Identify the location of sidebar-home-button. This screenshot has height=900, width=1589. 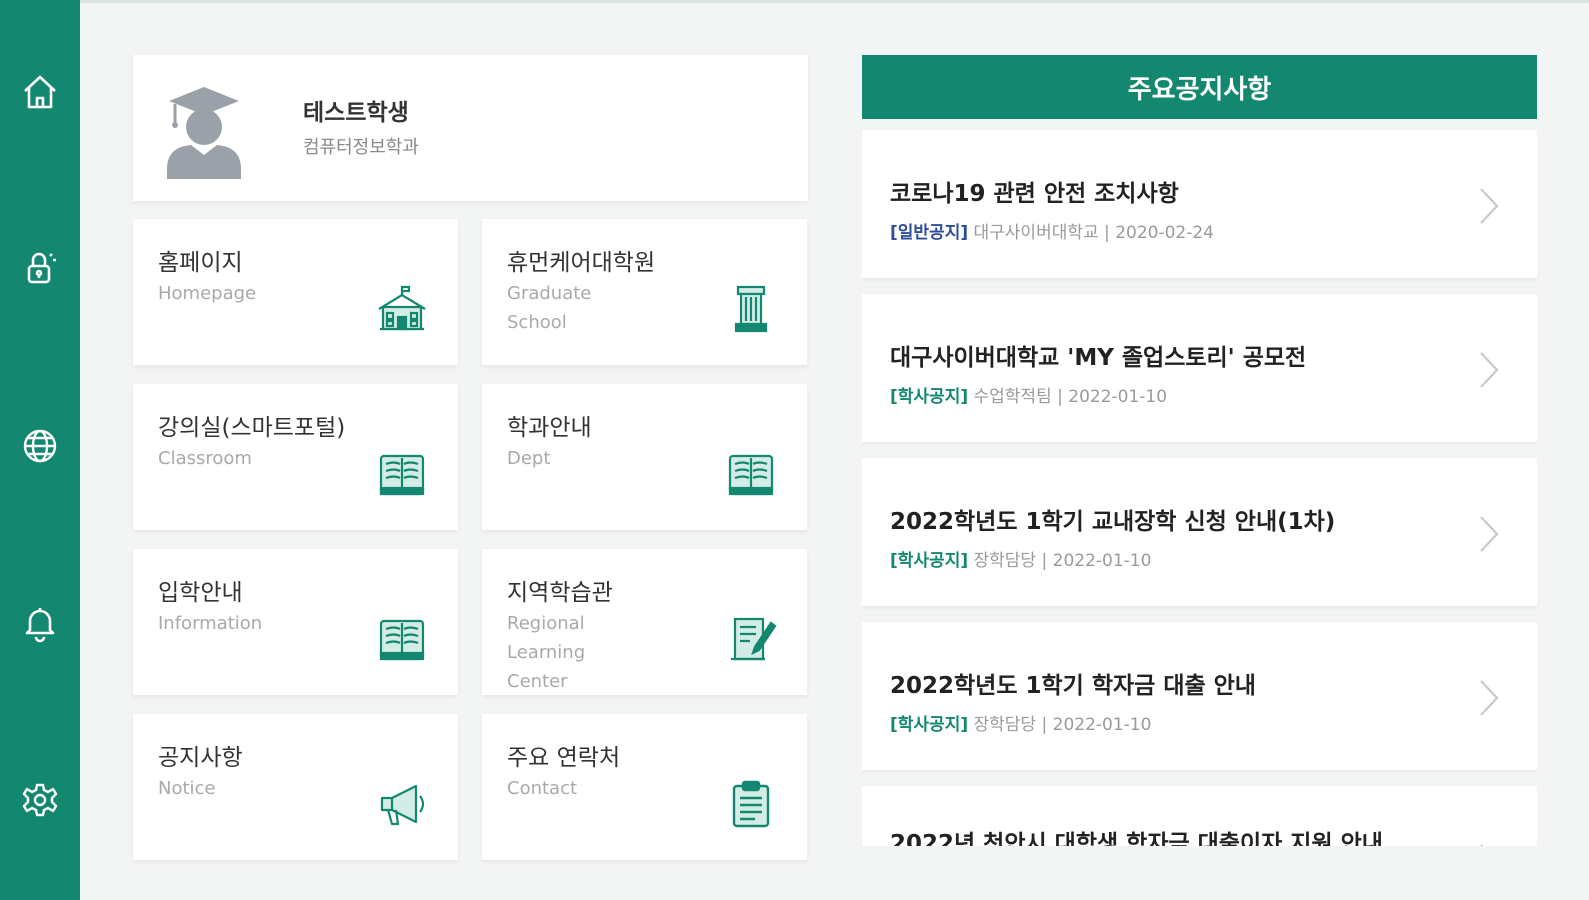
(40, 92).